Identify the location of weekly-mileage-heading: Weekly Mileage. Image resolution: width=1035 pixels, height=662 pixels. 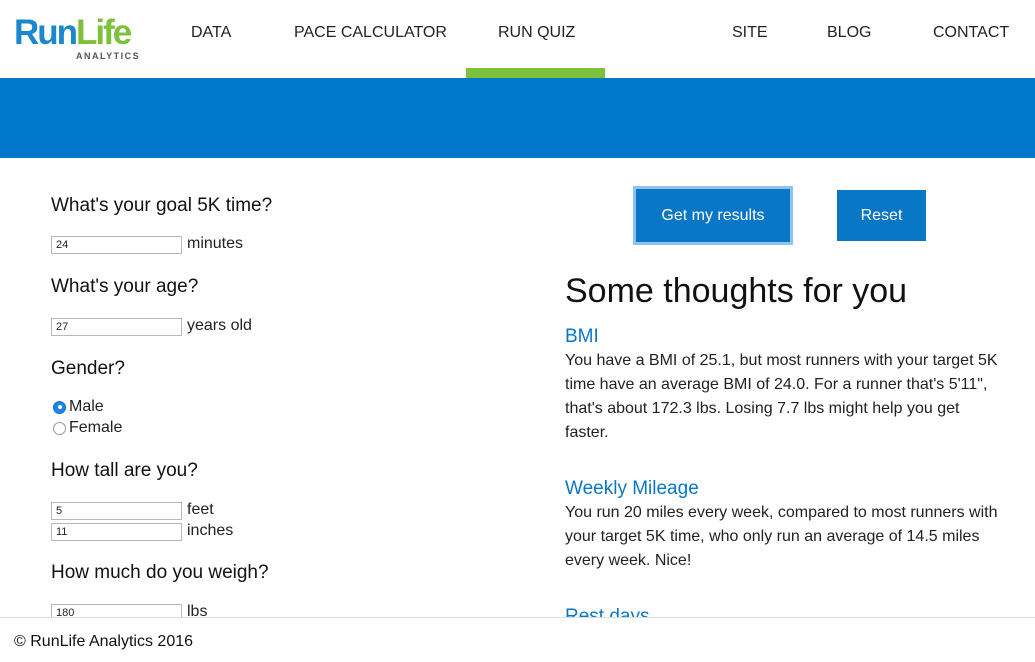
(632, 488).